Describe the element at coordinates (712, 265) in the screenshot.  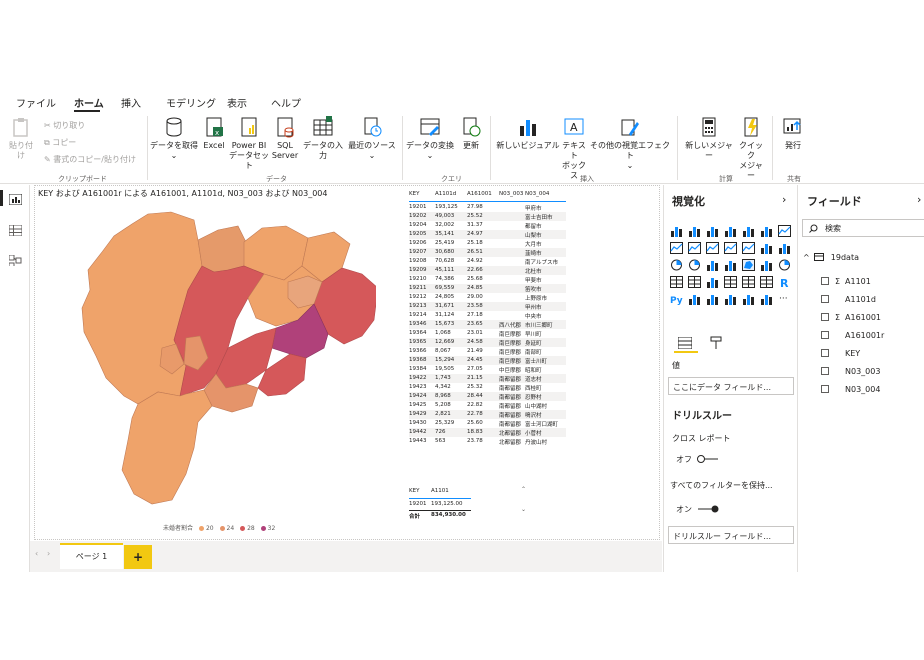
I see `treemap-icon` at that location.